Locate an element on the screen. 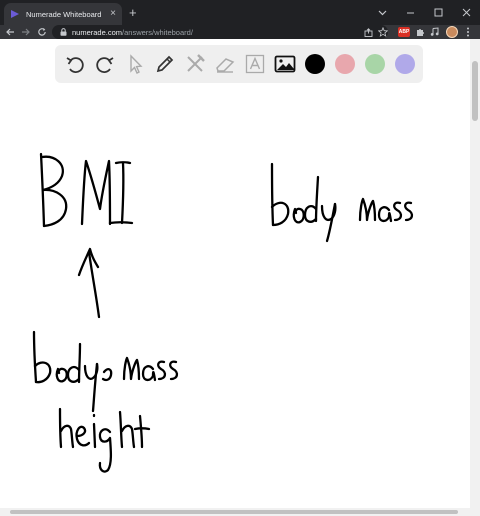 The image size is (480, 516). handwriting-bmi is located at coordinates (86, 190).